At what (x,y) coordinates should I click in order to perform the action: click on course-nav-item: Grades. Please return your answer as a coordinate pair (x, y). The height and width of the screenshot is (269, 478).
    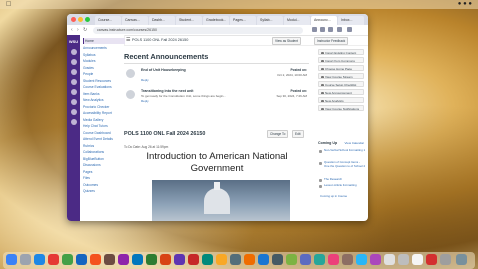
    Looking at the image, I should click on (103, 68).